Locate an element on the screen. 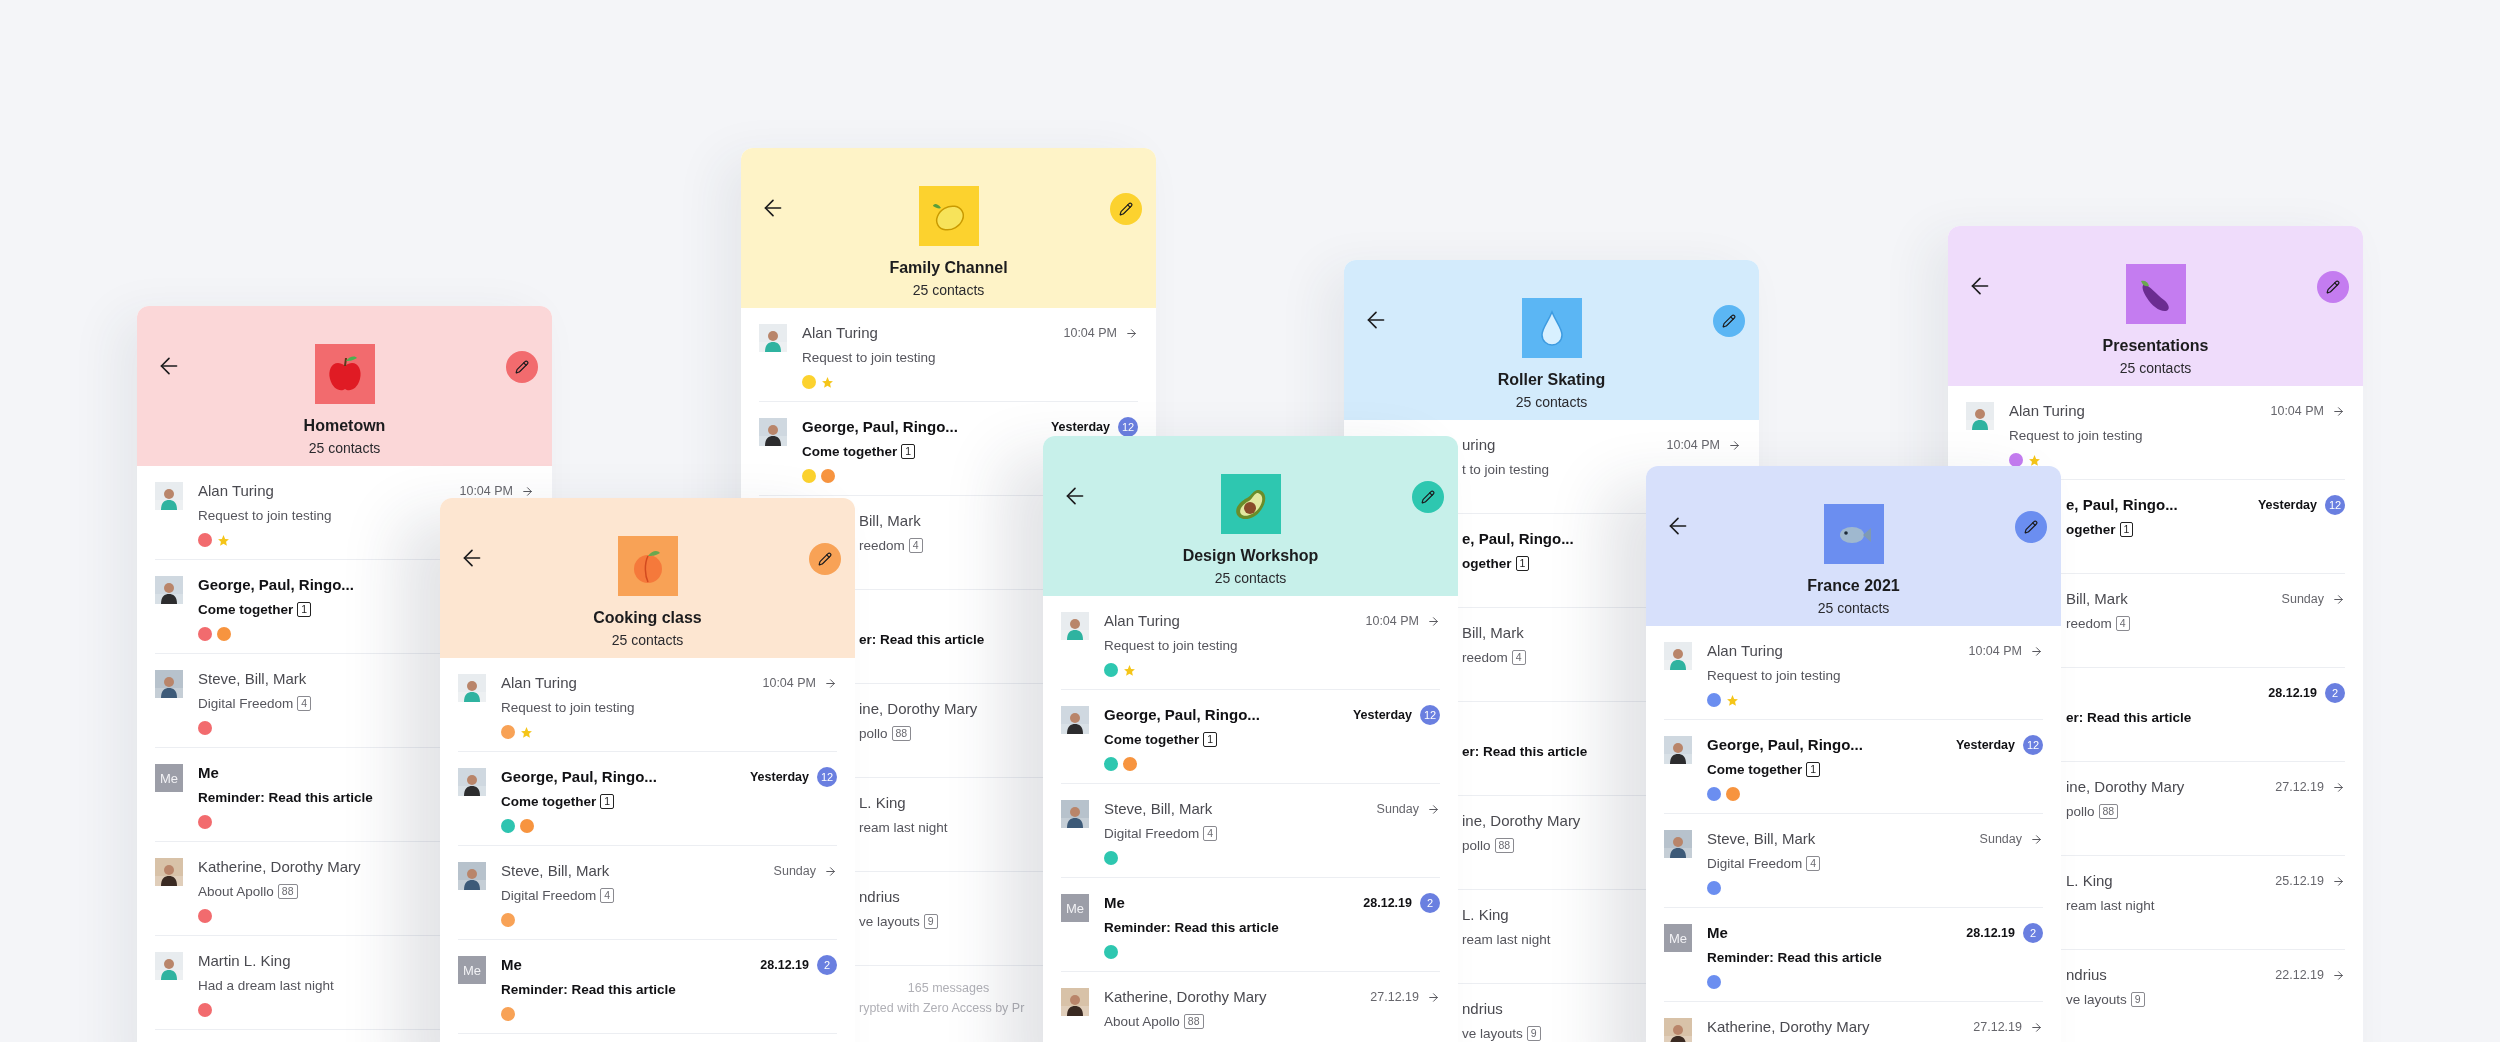  sender-name: Bill, Mark is located at coordinates (890, 521).